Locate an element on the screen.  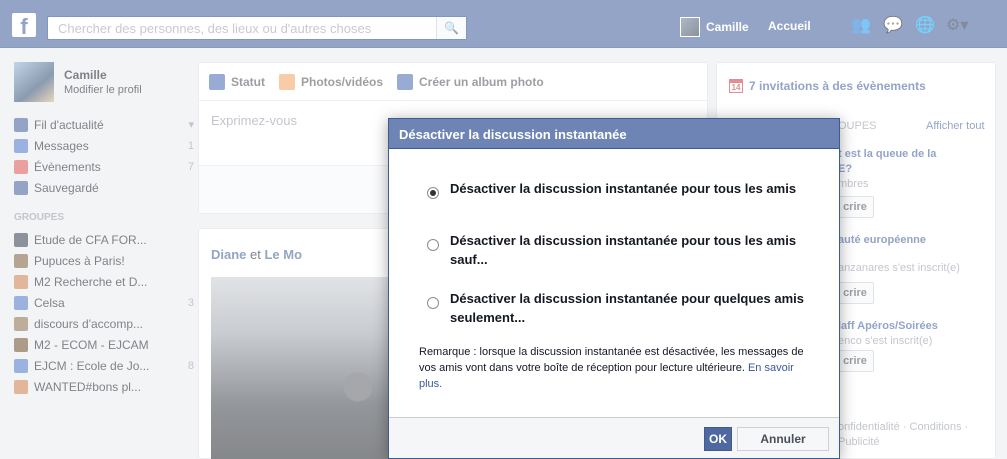
ok-button: OK is located at coordinates (718, 439).